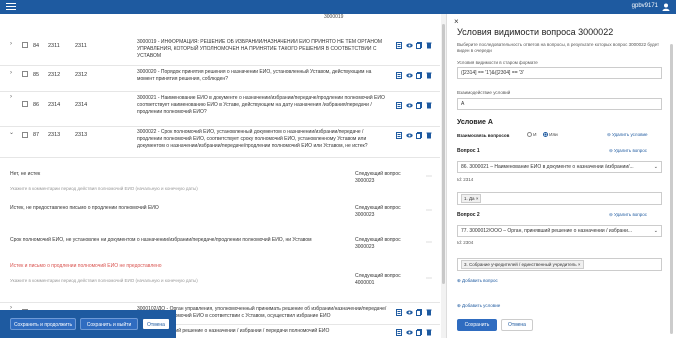  I want to click on old-format-field: ([2314] == '1')&([2304] == '3', so click(559, 73).